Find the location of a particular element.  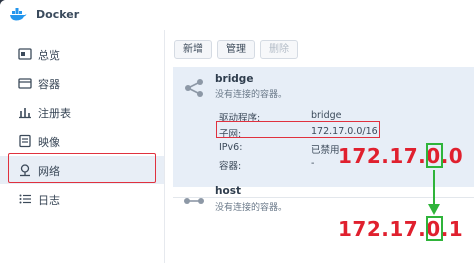

ip-before-digit-box is located at coordinates (434, 155).